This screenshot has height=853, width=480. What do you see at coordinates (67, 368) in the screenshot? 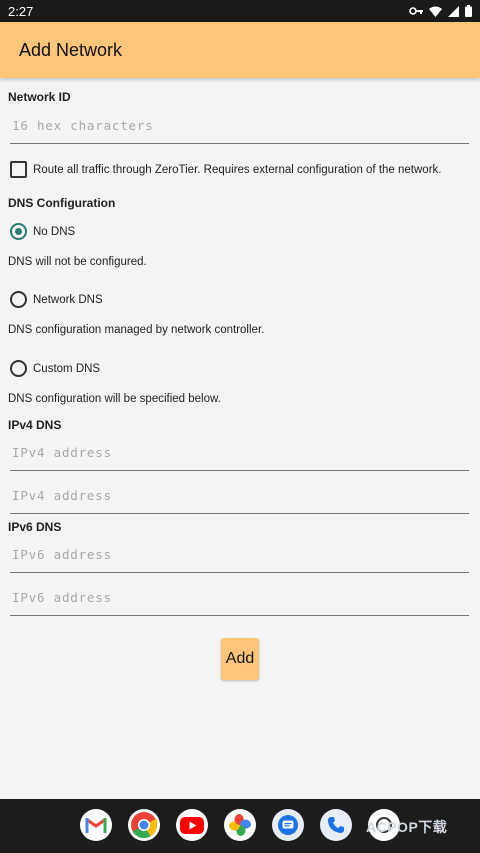
I see `custom-dns-label: Custom DNS` at bounding box center [67, 368].